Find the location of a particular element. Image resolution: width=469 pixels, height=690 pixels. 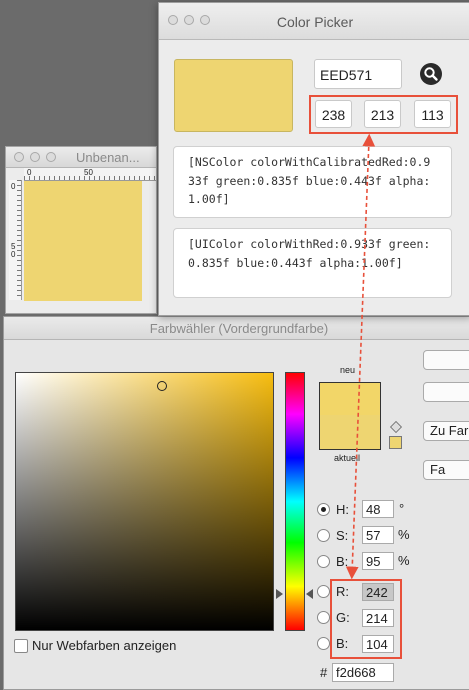

connector-arrow is located at coordinates (360, 356).